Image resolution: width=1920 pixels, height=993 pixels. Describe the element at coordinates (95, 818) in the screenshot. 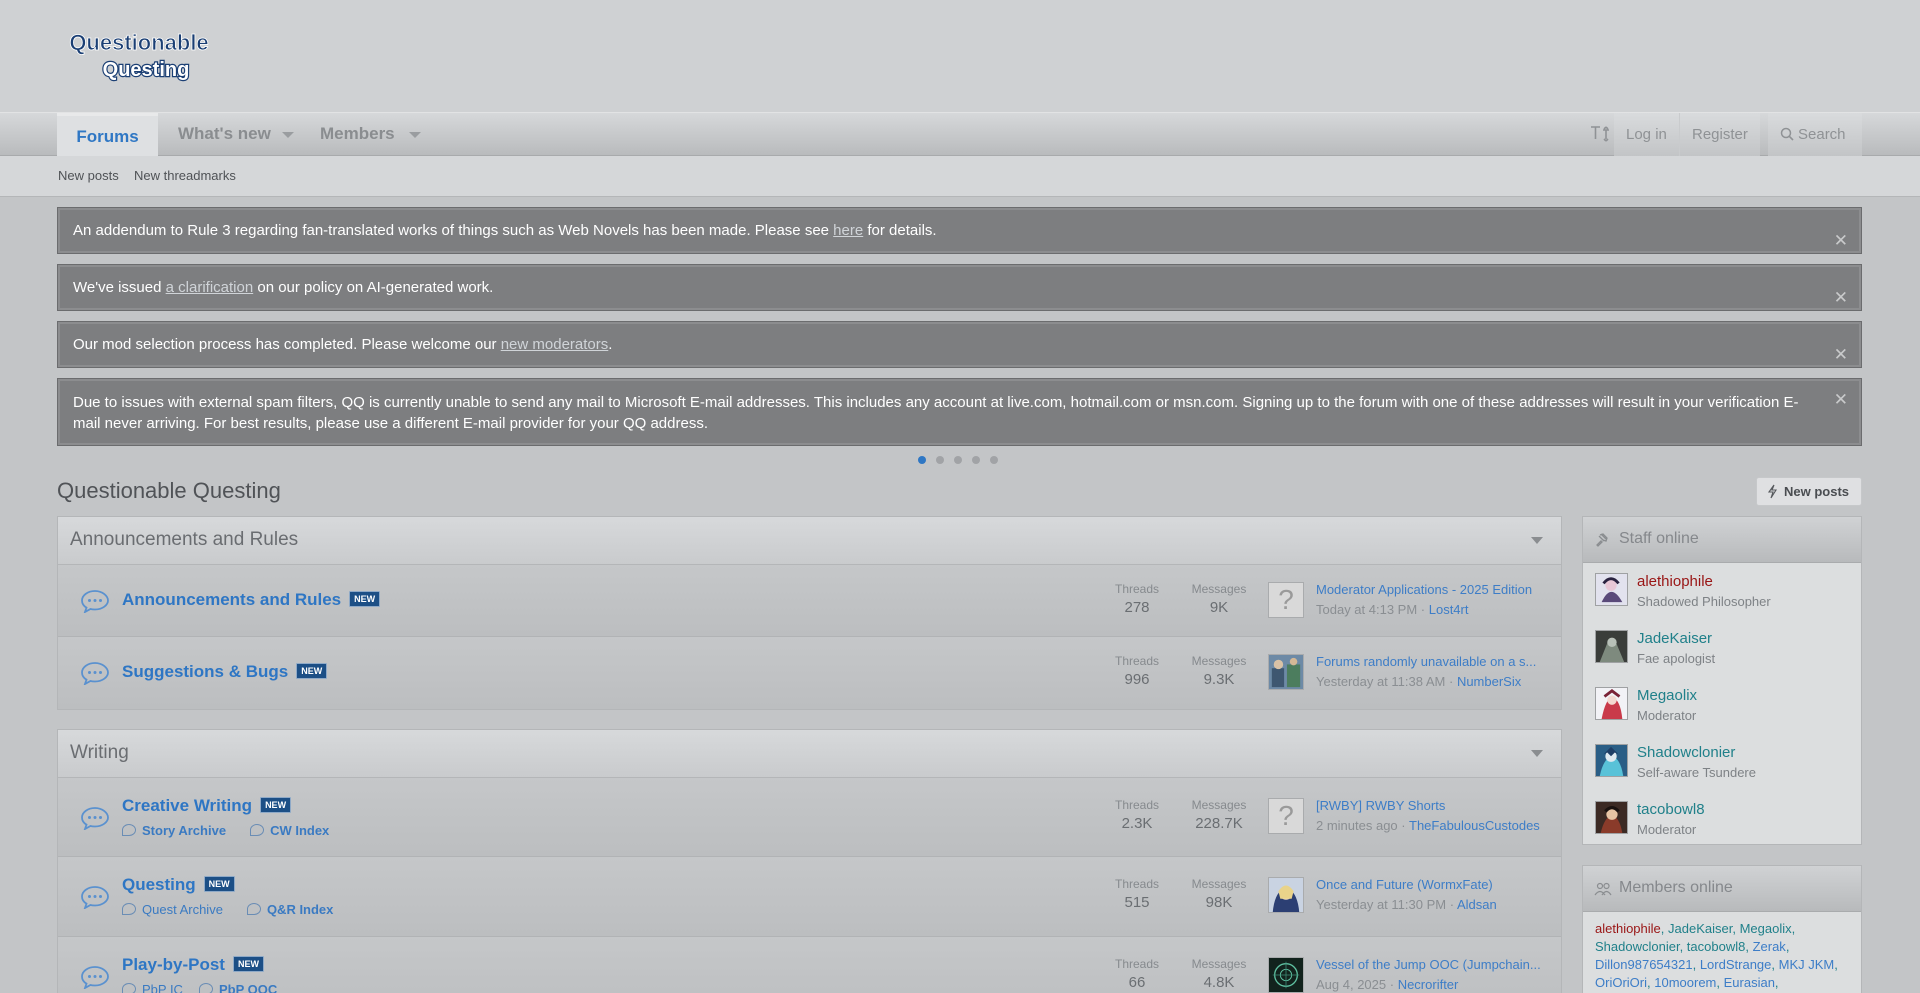

I see `forum-chat-icon` at that location.